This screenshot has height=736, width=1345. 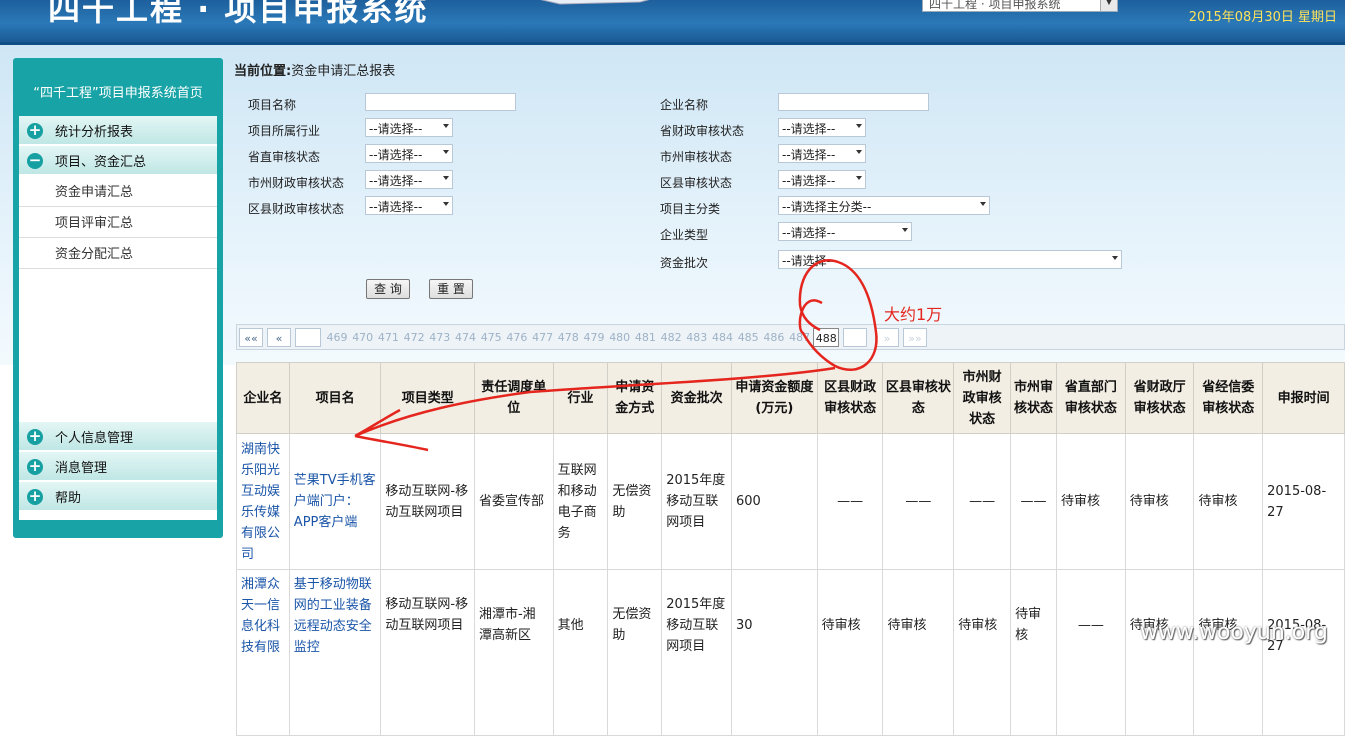 What do you see at coordinates (950, 259) in the screenshot?
I see `fund-batch-select: --请选择--` at bounding box center [950, 259].